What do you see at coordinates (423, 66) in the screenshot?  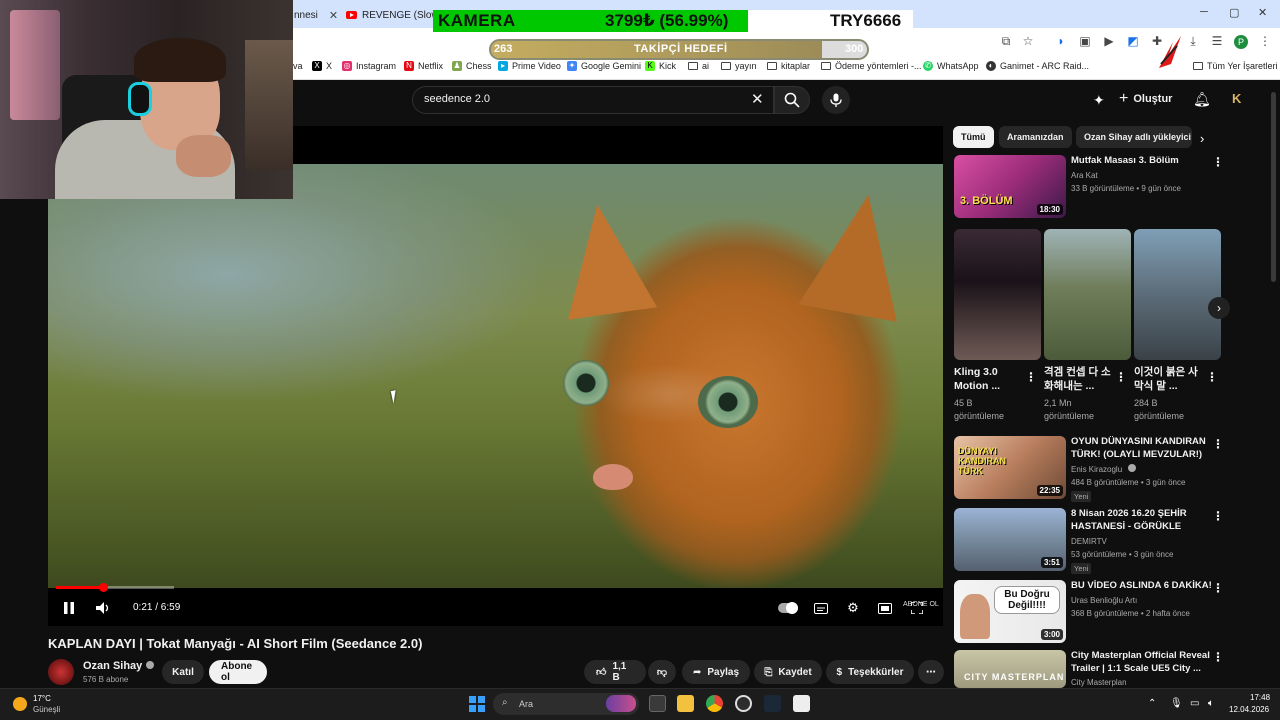 I see `bookmark-netflix: N Netflix` at bounding box center [423, 66].